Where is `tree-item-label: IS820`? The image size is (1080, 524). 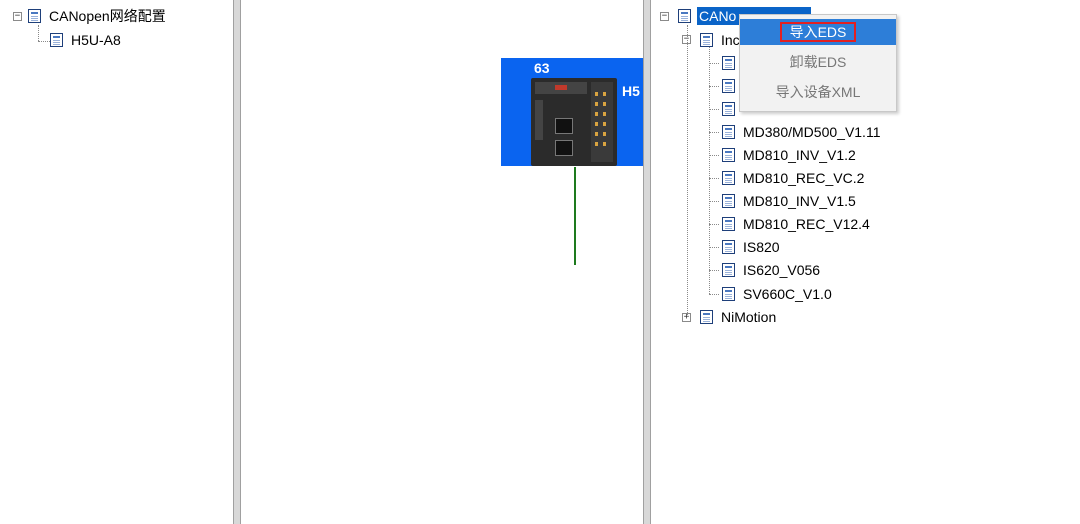 tree-item-label: IS820 is located at coordinates (761, 247).